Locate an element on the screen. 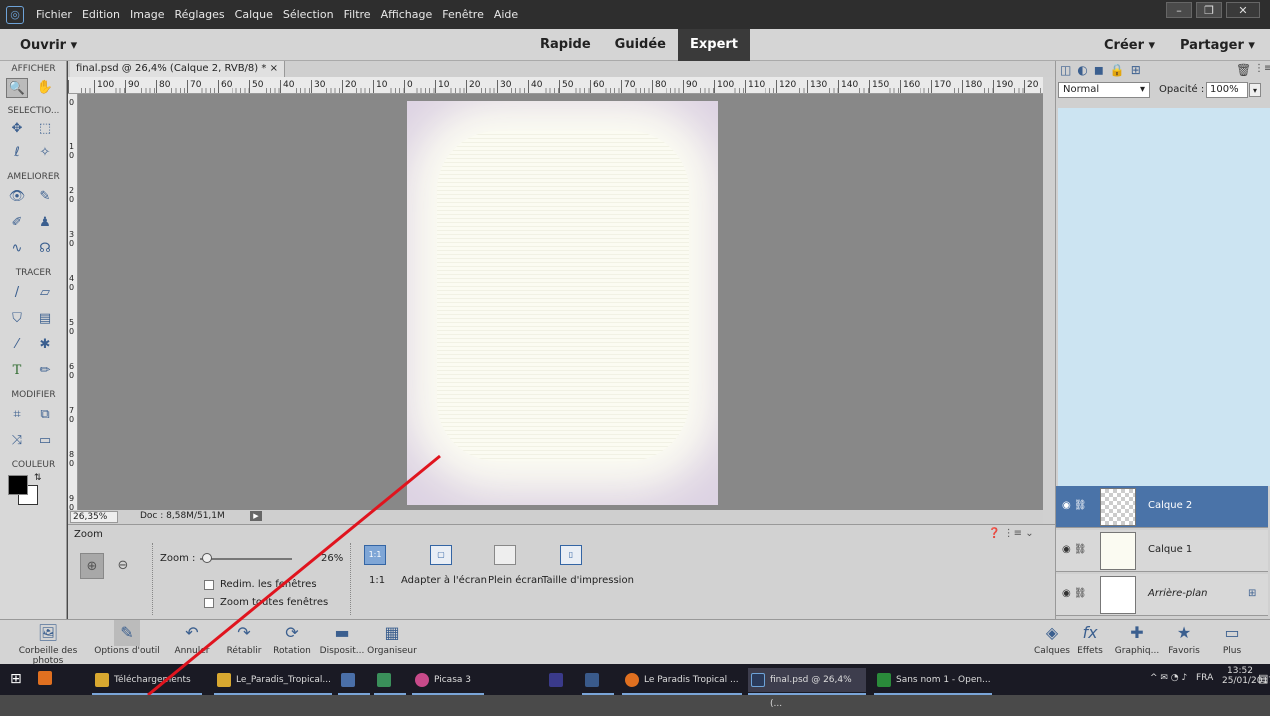 The height and width of the screenshot is (716, 1270). layers-button: ◈ Calques is located at coordinates (1052, 638).